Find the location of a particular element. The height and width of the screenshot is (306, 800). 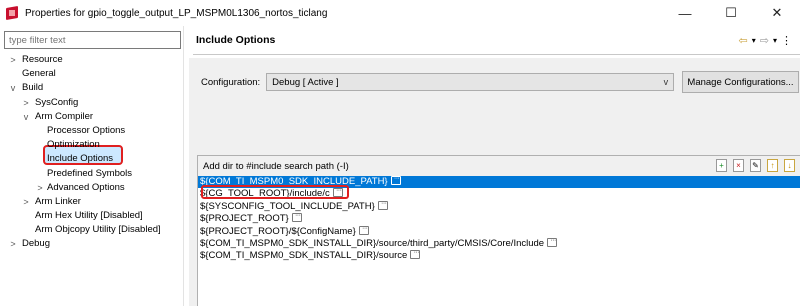

tree-item-advanced-options: > Advanced Options is located at coordinates (91, 188).